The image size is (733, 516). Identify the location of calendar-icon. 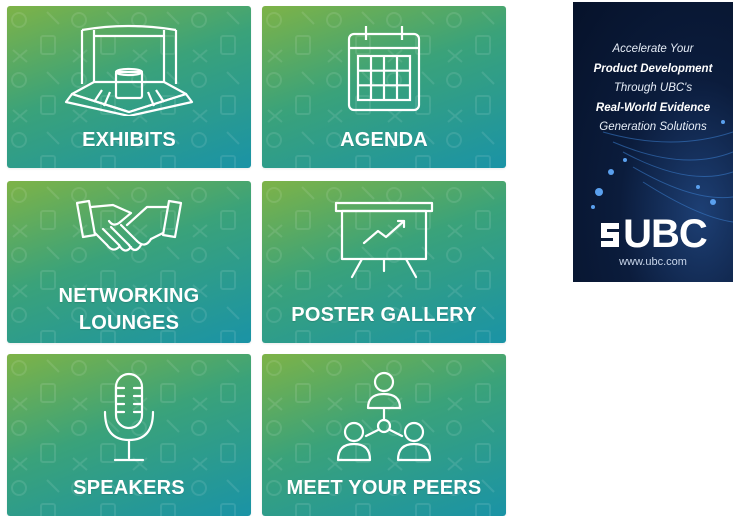
(384, 69).